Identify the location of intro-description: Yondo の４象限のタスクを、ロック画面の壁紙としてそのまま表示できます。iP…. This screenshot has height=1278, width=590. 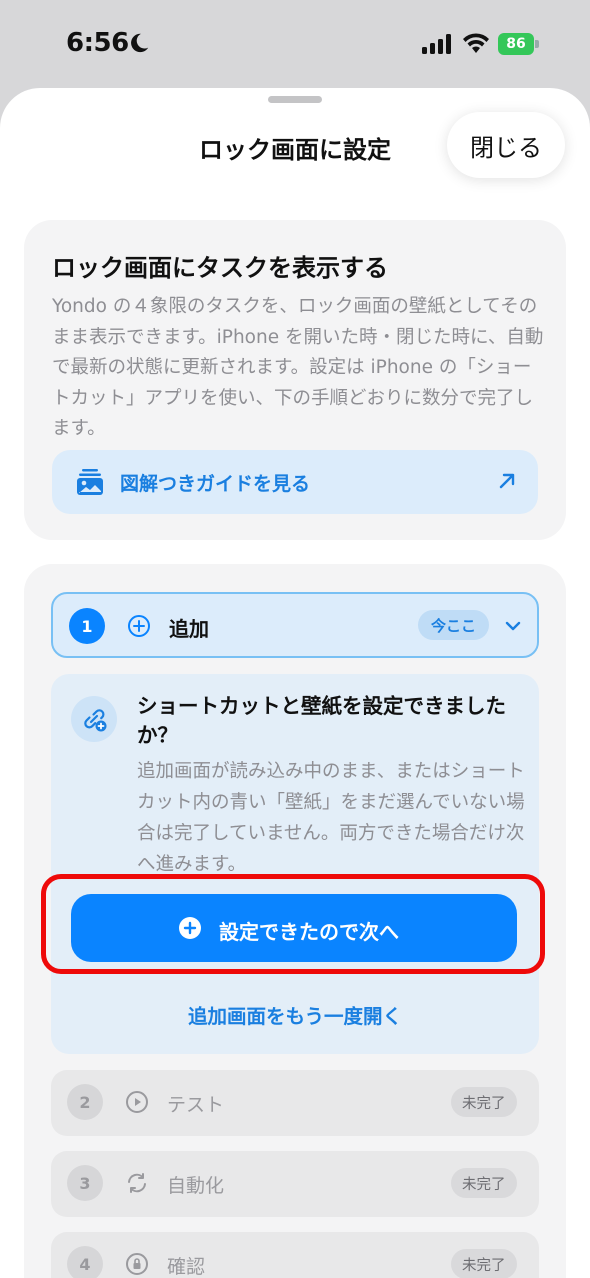
(298, 367).